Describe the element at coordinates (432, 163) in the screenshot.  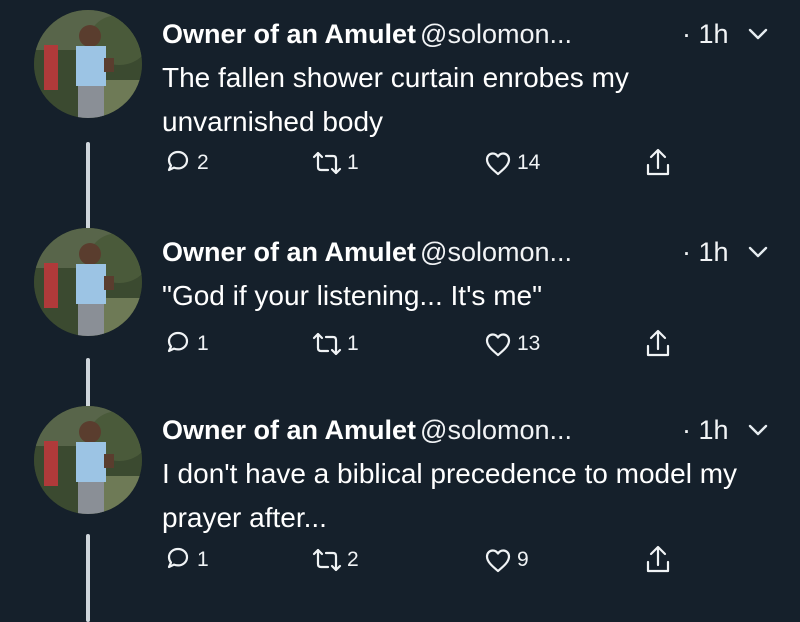
I see `tweet-actions: 2 1 14` at that location.